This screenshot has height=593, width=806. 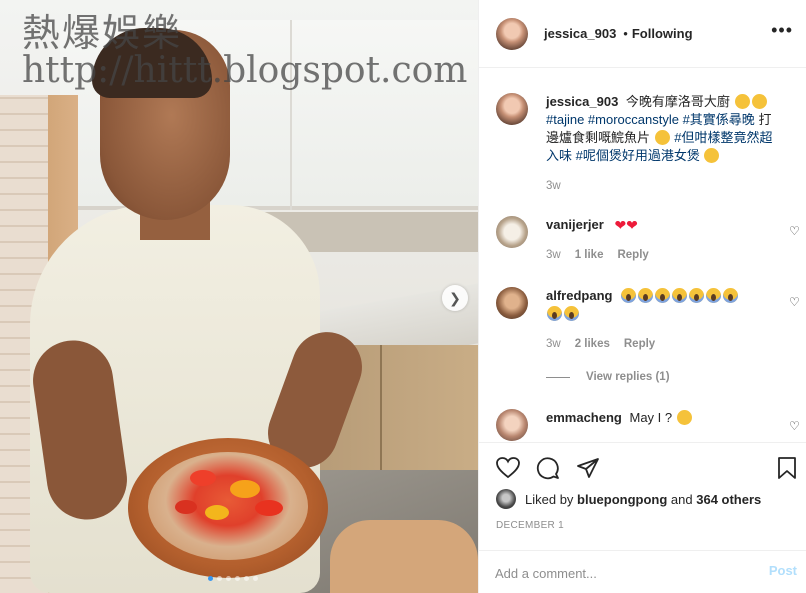 What do you see at coordinates (404, 556) in the screenshot?
I see `photo-cutting-board` at bounding box center [404, 556].